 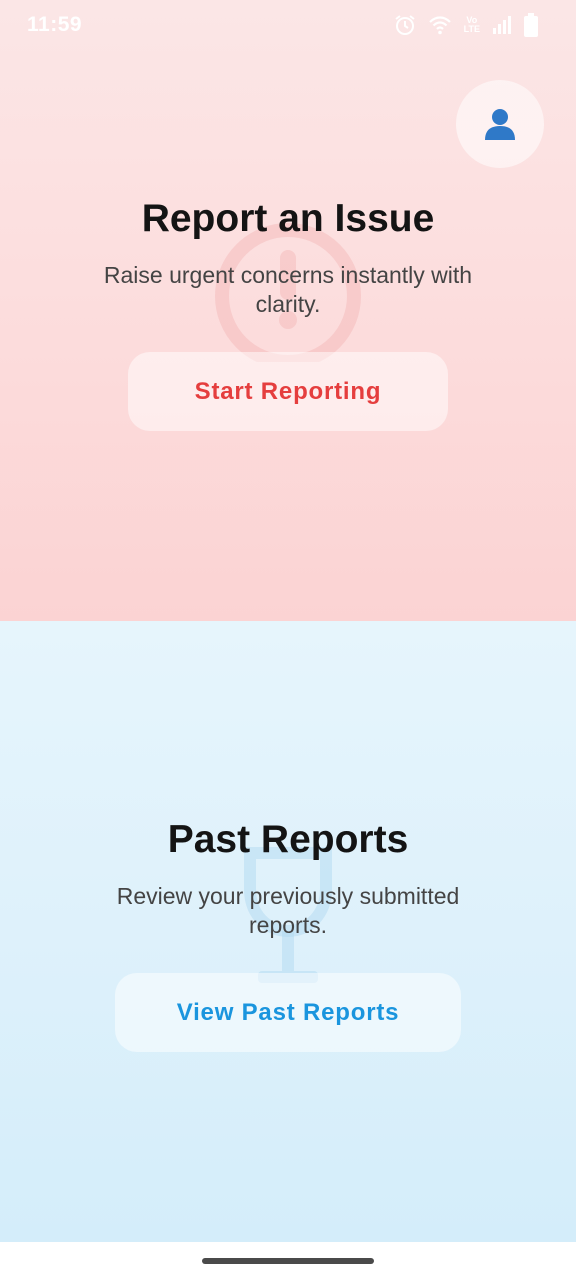 I want to click on status-time: 11:59, so click(x=55, y=24).